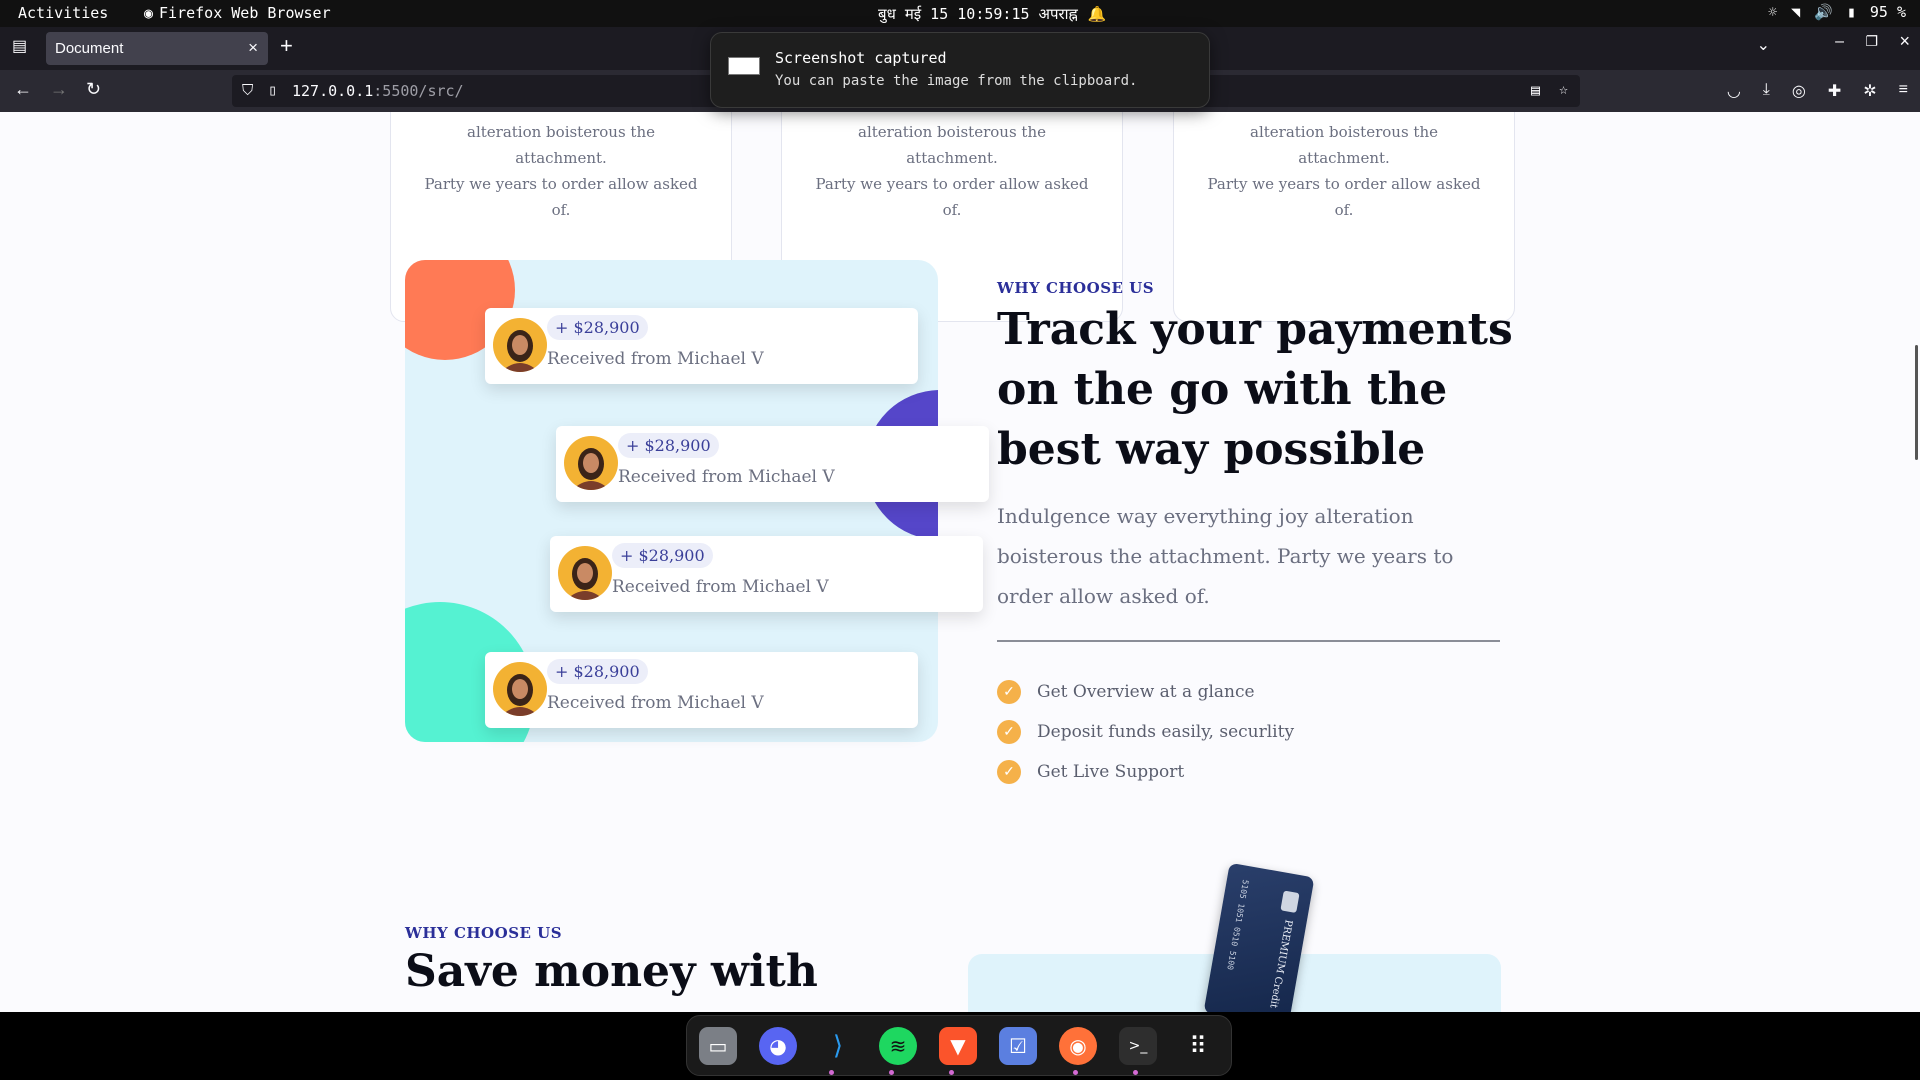 This screenshot has height=1080, width=1920. I want to click on reader-view-icon: ▤, so click(1535, 90).